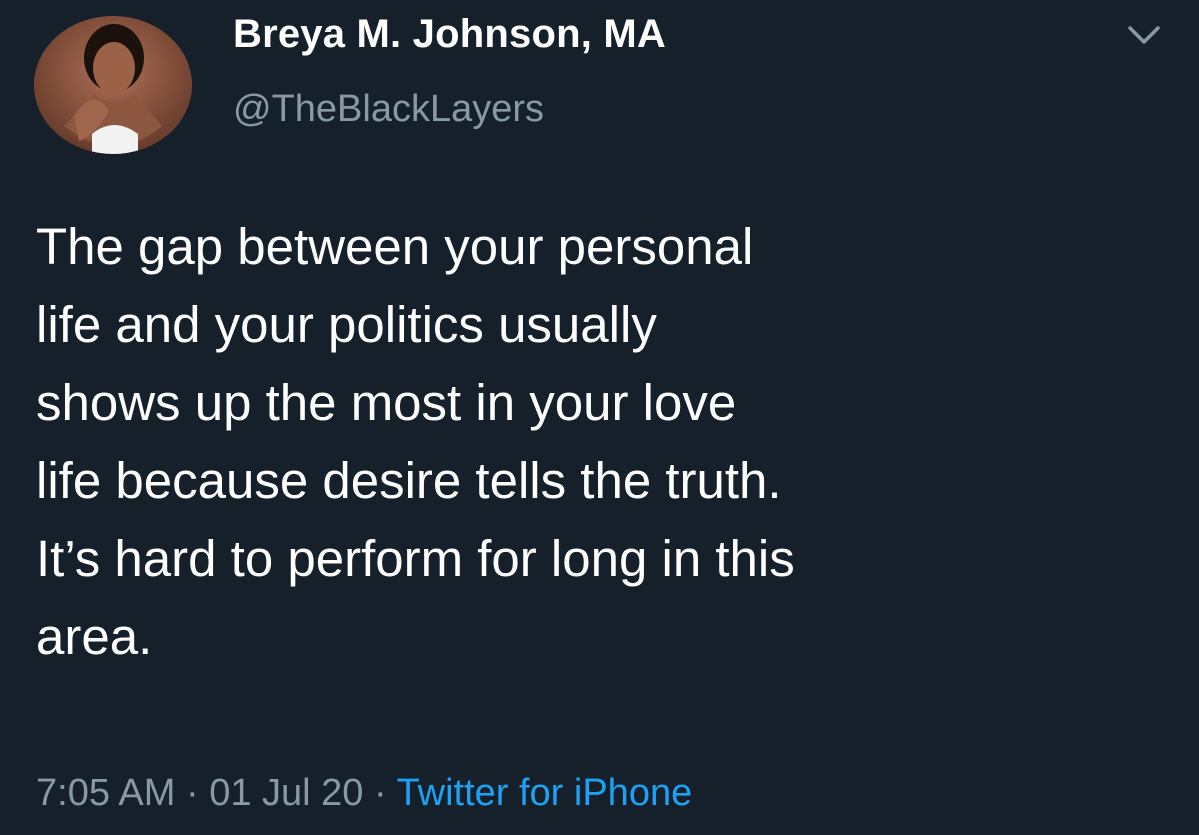 This screenshot has height=835, width=1199. I want to click on tweet-time: 7:05 AM, so click(105, 793).